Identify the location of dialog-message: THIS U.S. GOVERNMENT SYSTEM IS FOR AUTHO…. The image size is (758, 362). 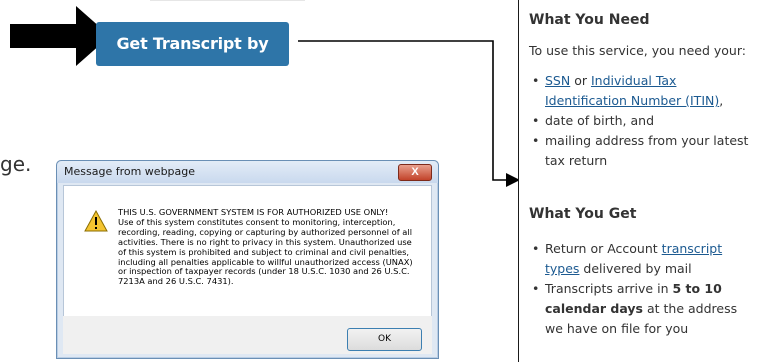
(265, 247).